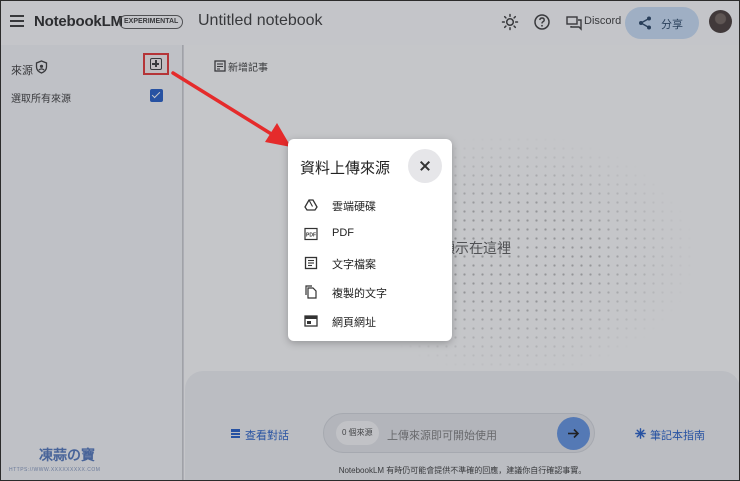  I want to click on option-label: 文字檔案, so click(354, 265).